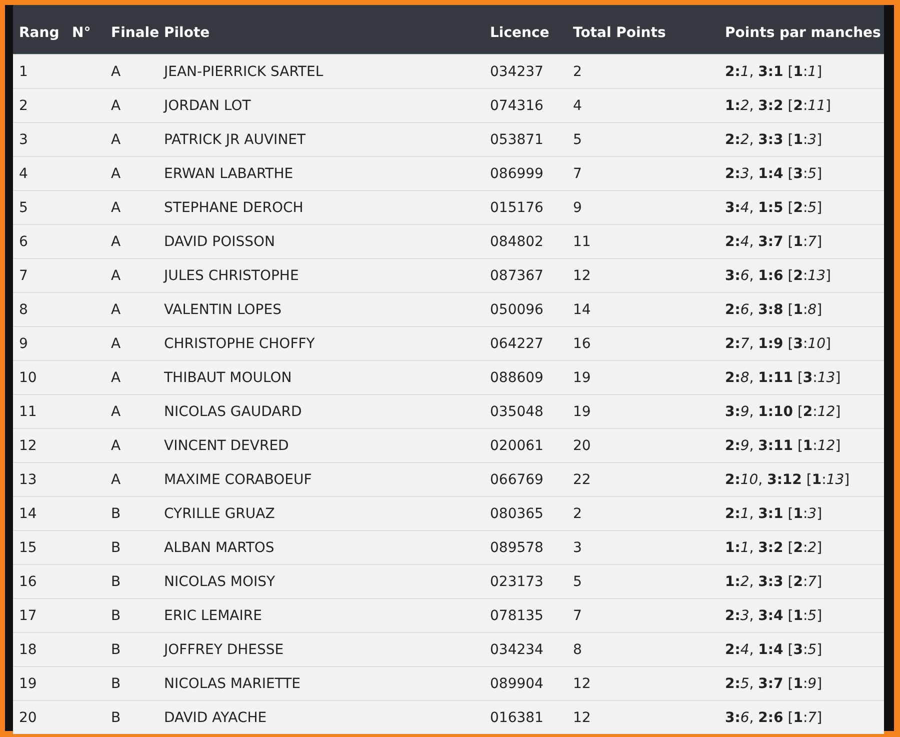 The image size is (900, 737). Describe the element at coordinates (517, 412) in the screenshot. I see `table-cell: 035048` at that location.